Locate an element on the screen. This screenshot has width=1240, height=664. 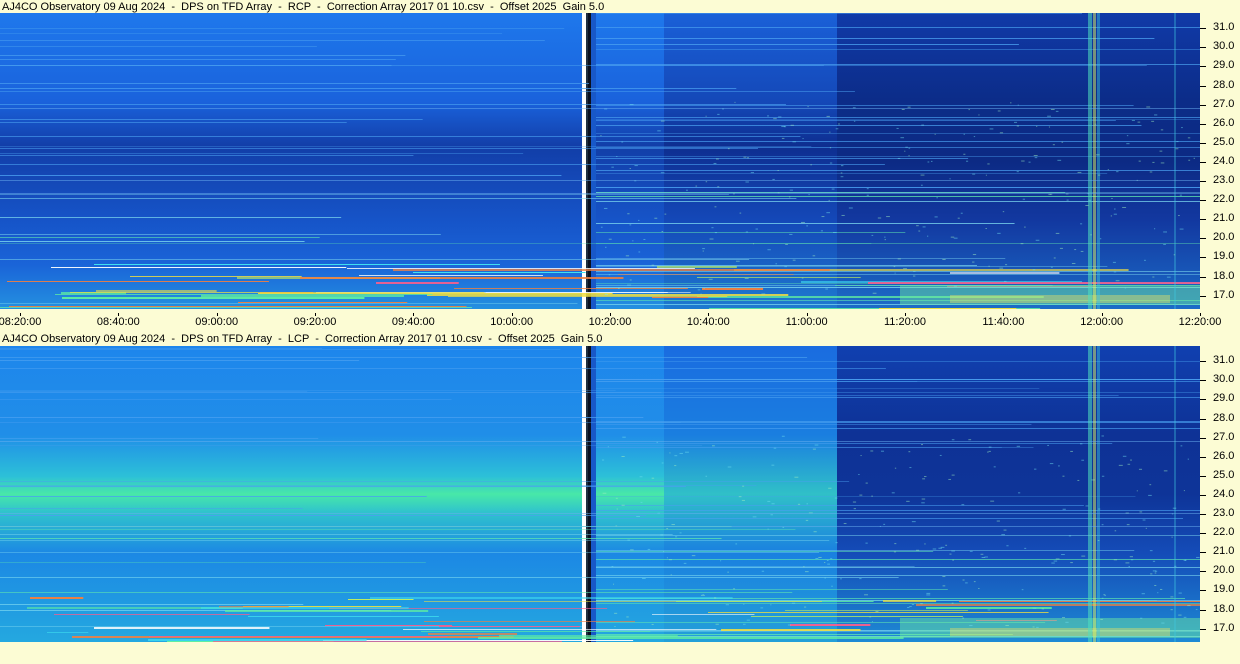
xtick-label: 10:20:00 is located at coordinates (610, 322).